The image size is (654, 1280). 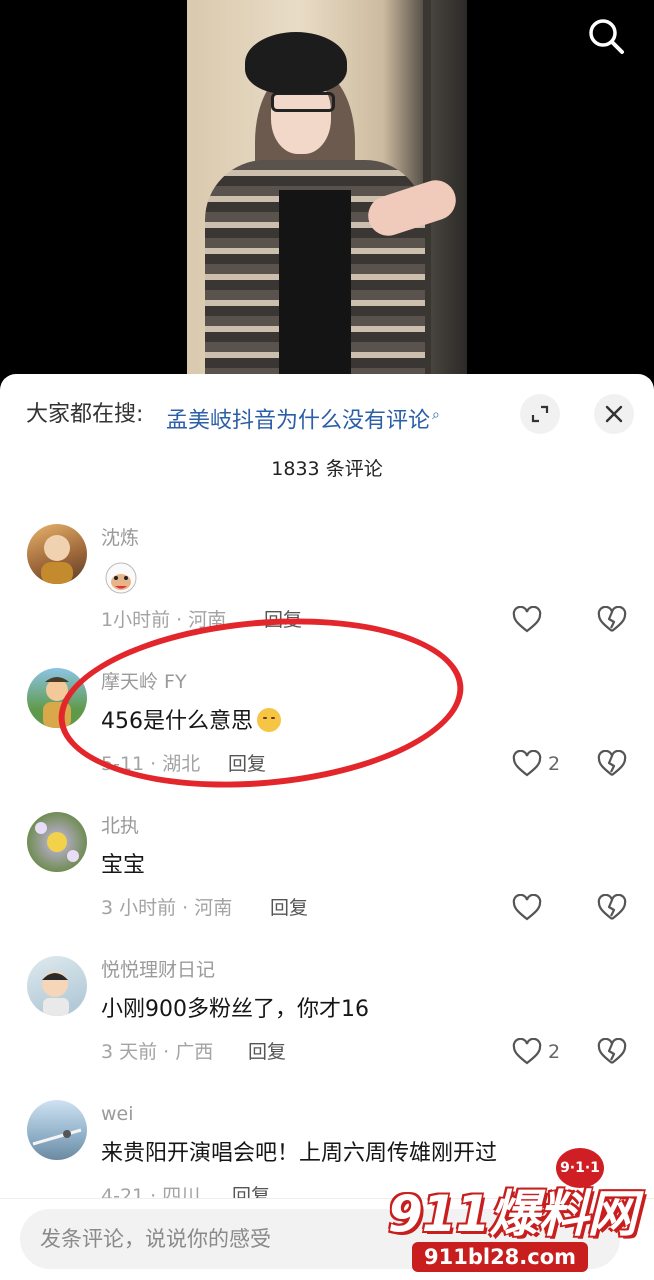 I want to click on comment-text: 宝宝, so click(x=123, y=865).